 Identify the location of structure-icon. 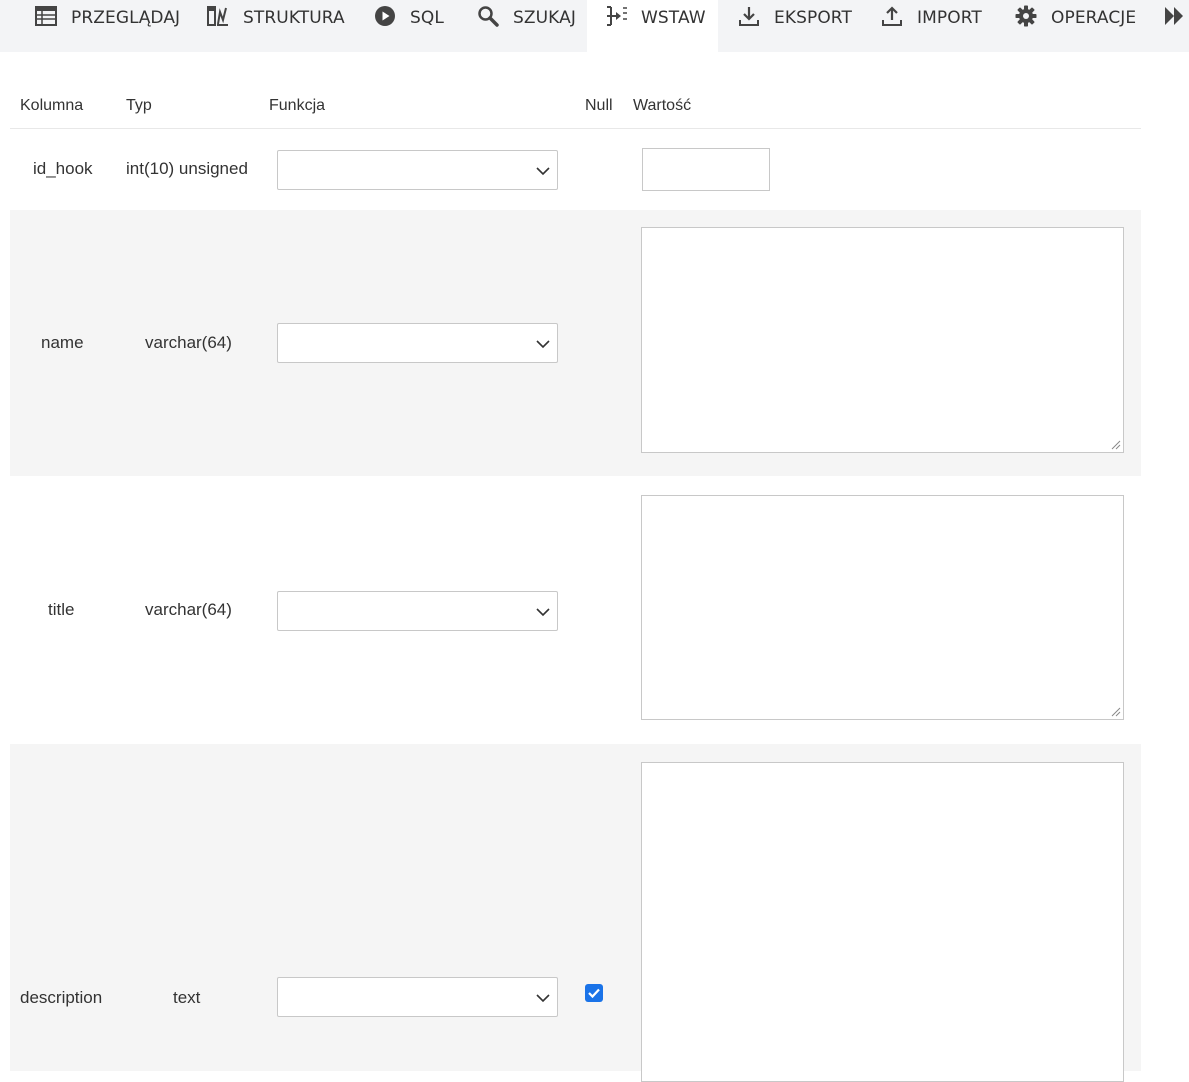
(217, 16).